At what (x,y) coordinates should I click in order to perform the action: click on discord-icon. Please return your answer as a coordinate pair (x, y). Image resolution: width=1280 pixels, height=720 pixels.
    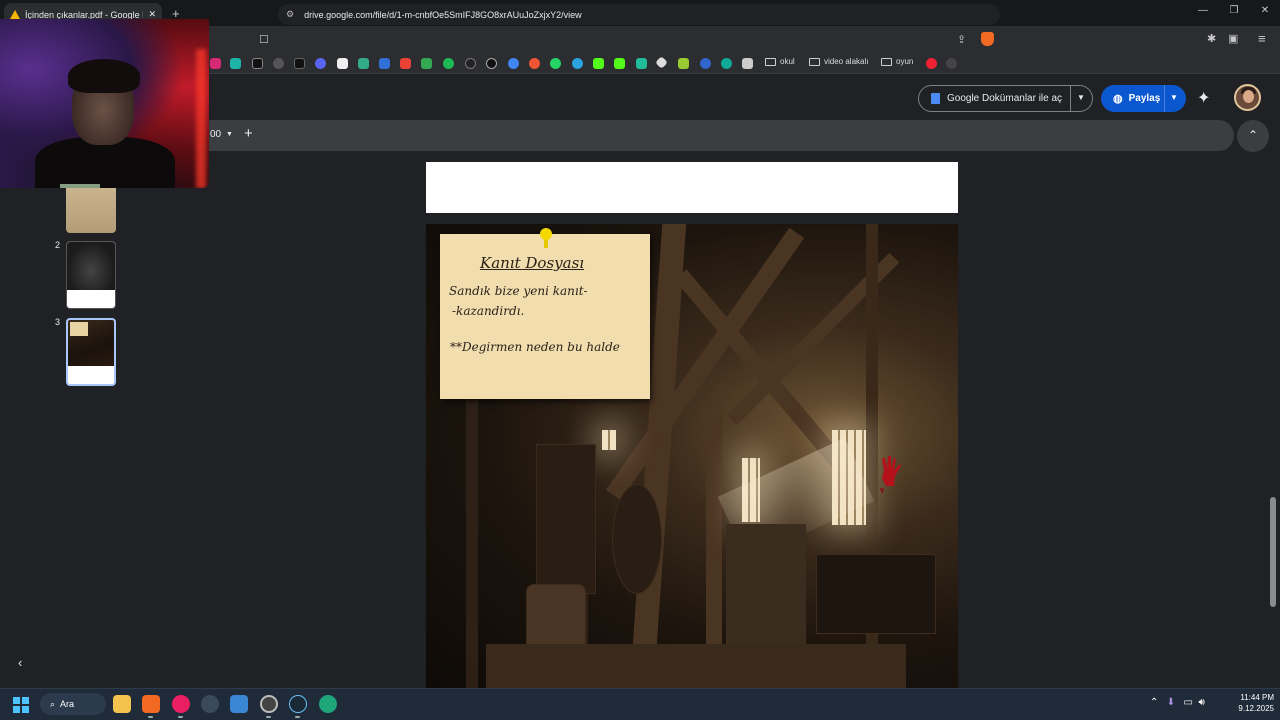
    Looking at the image, I should click on (320, 63).